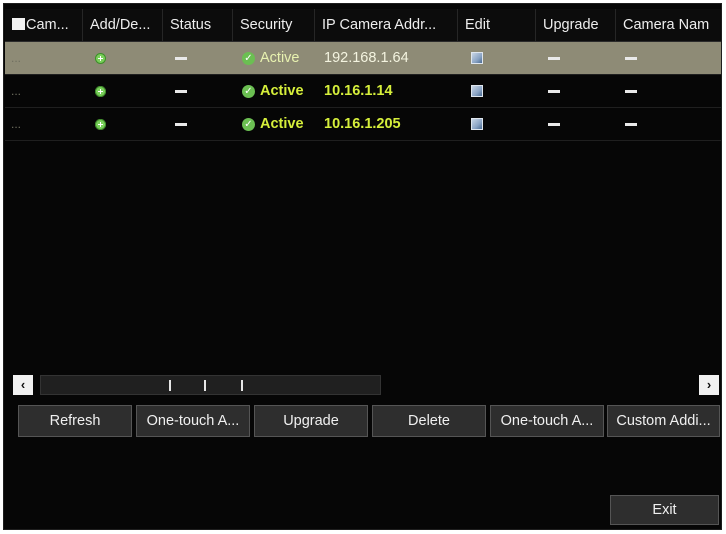  Describe the element at coordinates (576, 25) in the screenshot. I see `header-upgrade: Upgrade` at that location.